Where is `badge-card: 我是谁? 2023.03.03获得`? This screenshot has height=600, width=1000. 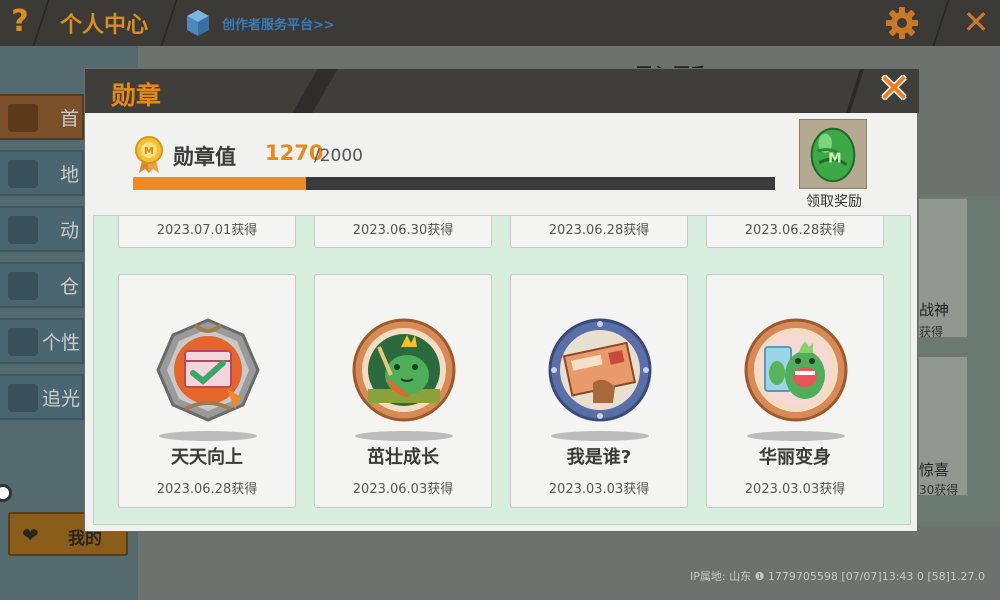 badge-card: 我是谁? 2023.03.03获得 is located at coordinates (599, 391).